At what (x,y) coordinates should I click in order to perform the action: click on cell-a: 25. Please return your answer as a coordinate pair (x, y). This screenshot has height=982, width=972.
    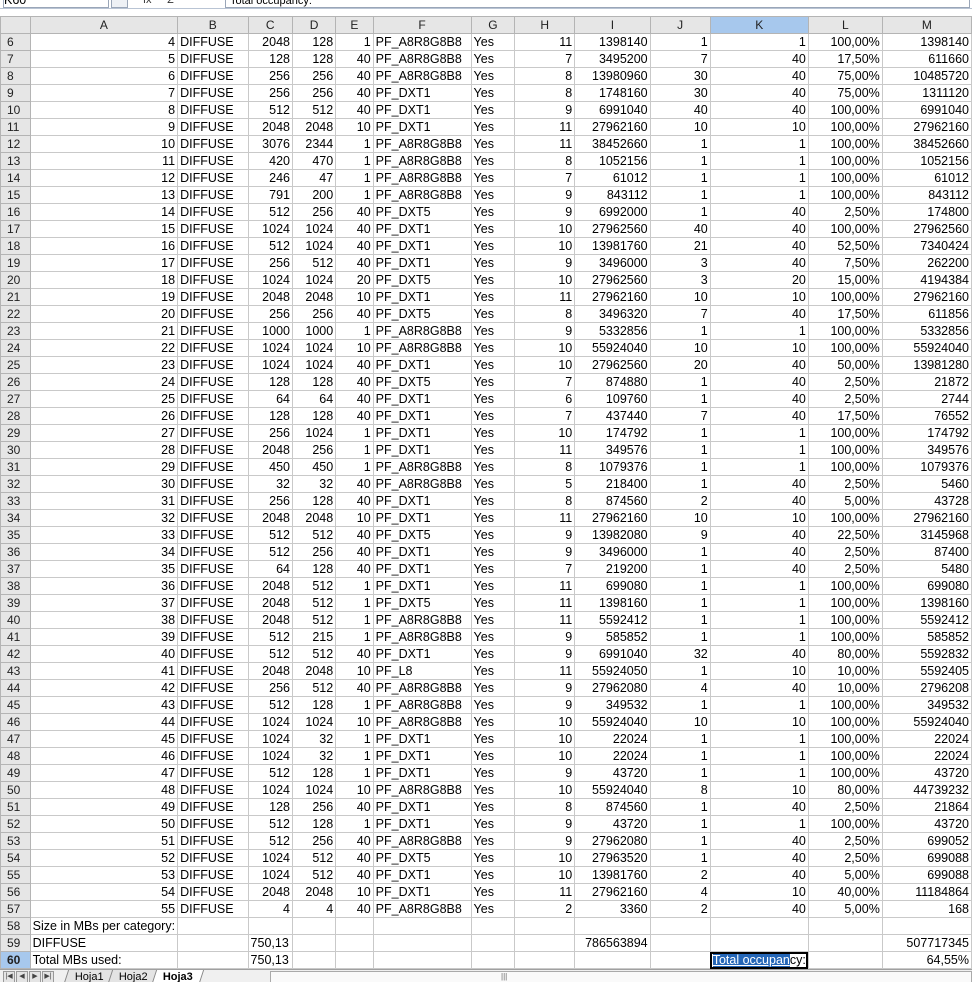
    Looking at the image, I should click on (104, 399).